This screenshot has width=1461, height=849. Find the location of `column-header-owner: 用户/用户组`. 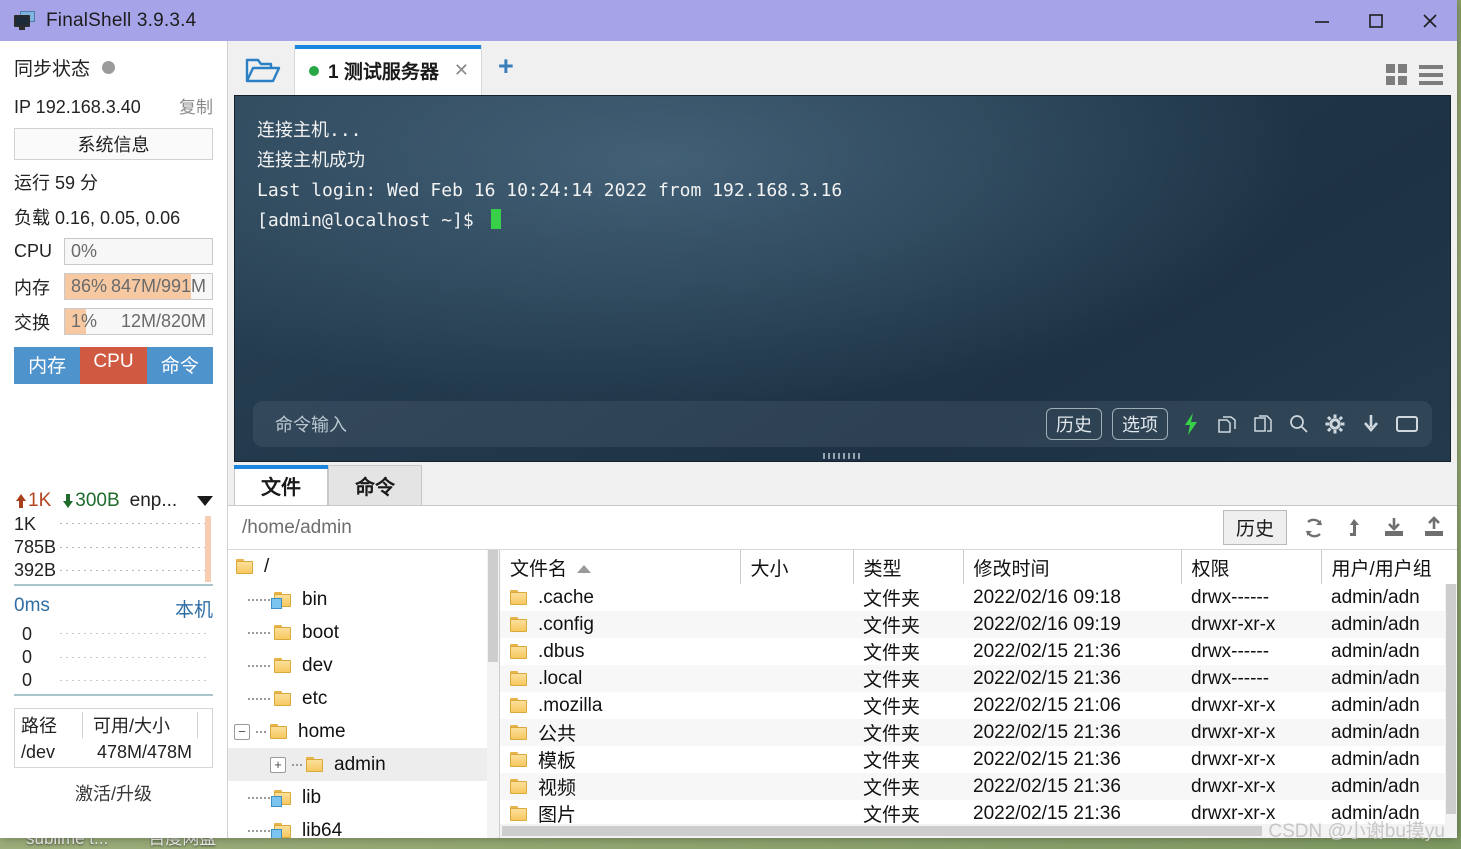

column-header-owner: 用户/用户组 is located at coordinates (1389, 567).